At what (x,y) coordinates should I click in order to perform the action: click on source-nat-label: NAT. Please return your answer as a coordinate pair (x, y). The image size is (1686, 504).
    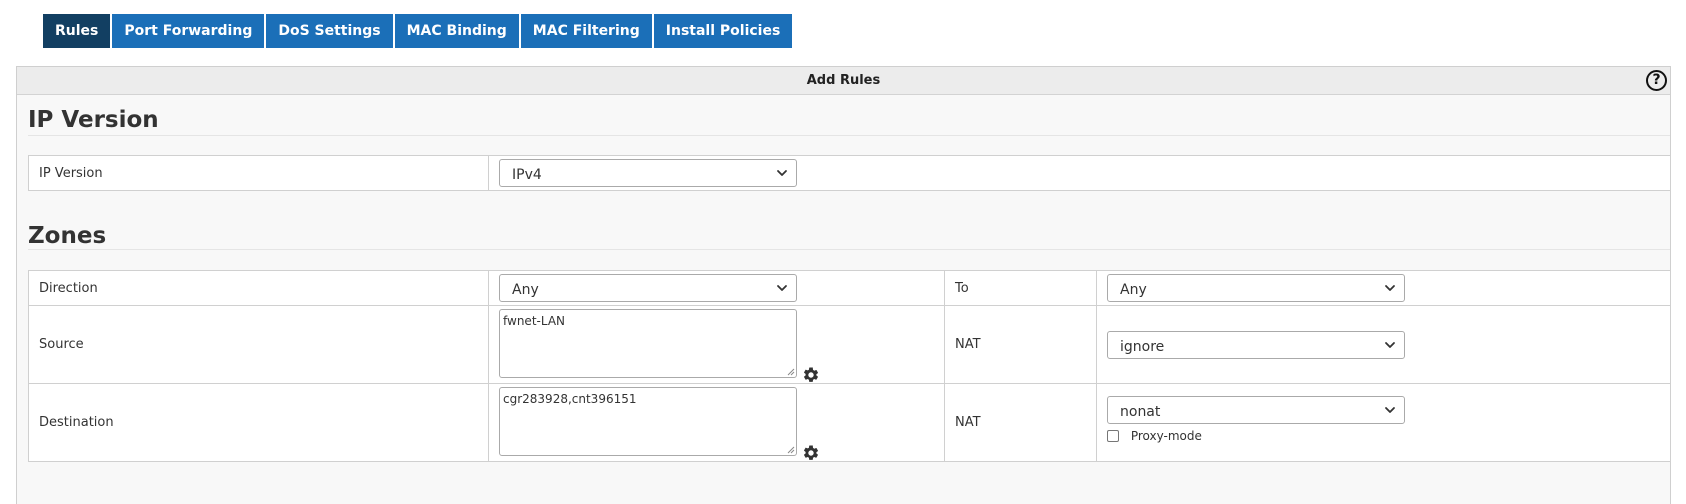
    Looking at the image, I should click on (1020, 344).